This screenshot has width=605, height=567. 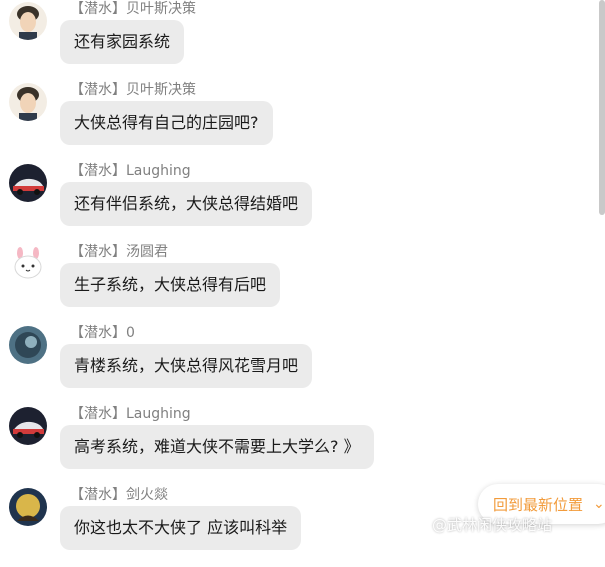 What do you see at coordinates (122, 42) in the screenshot?
I see `message-bubble: 还有家园系统` at bounding box center [122, 42].